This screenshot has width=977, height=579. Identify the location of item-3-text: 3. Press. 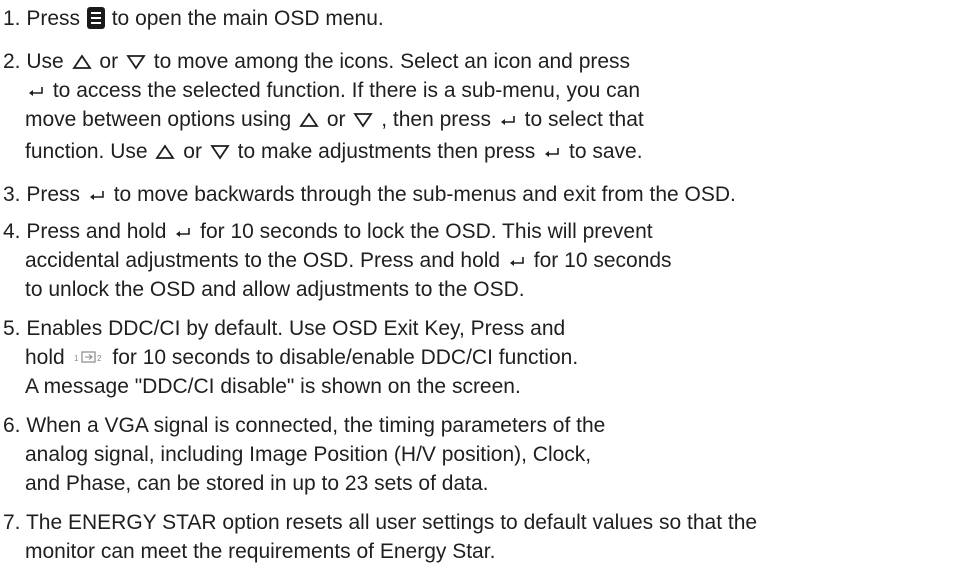
(42, 194).